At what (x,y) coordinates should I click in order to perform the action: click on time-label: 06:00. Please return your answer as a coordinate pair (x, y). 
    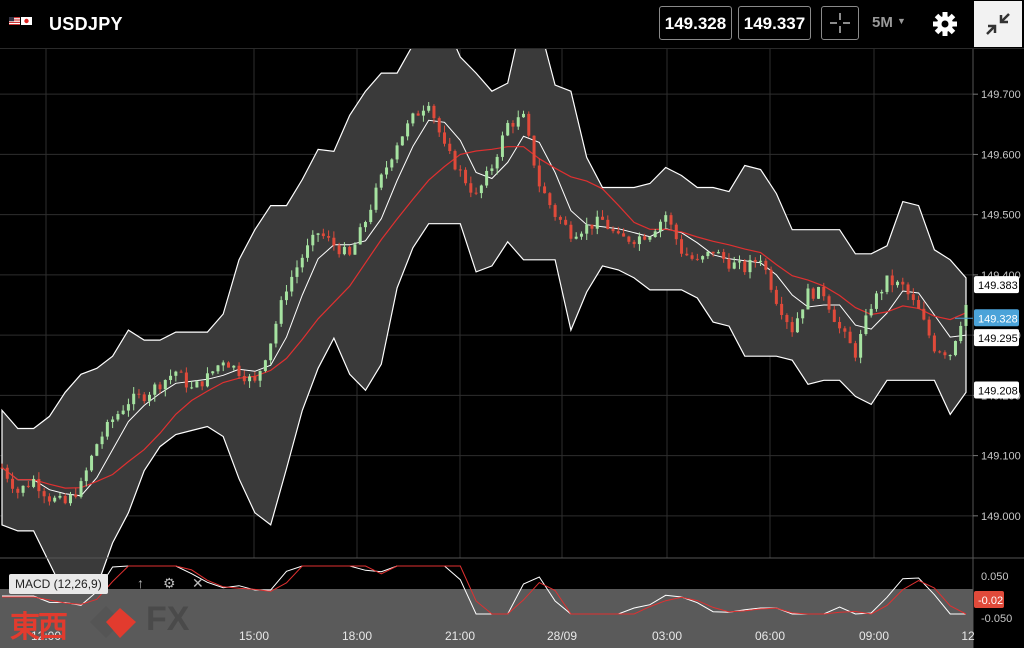
    Looking at the image, I should click on (770, 636).